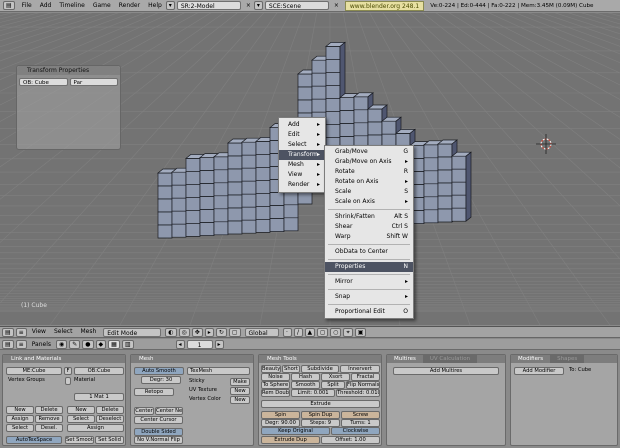 The width and height of the screenshot is (620, 448). I want to click on to-sphere-button: To Sphere, so click(275, 385).